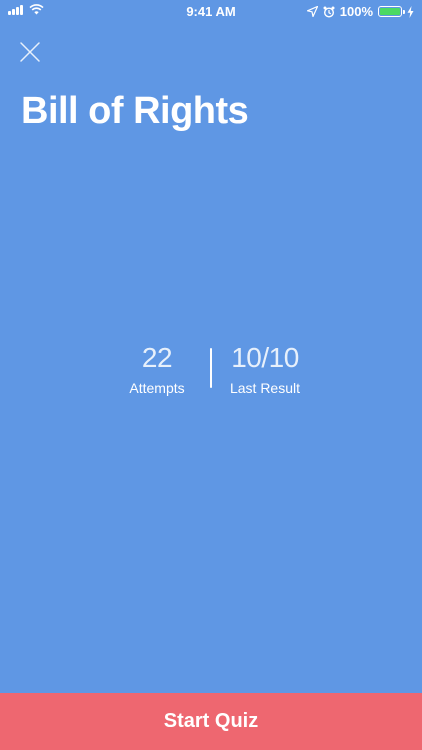 The width and height of the screenshot is (422, 750). I want to click on status-right: 100%, so click(360, 11).